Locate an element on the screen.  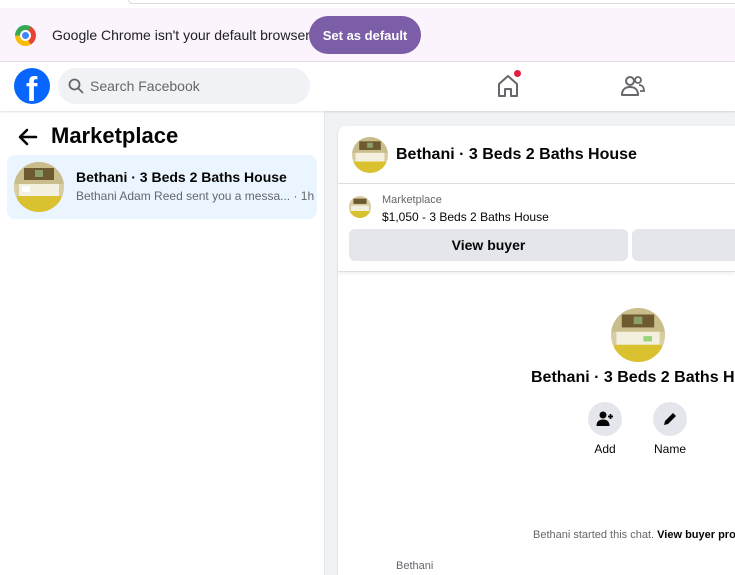
name-action-circle is located at coordinates (670, 419).